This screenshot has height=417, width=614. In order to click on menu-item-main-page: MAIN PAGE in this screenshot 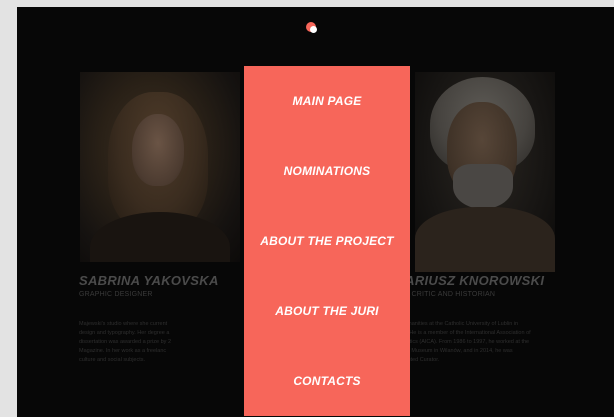, I will do `click(327, 101)`.